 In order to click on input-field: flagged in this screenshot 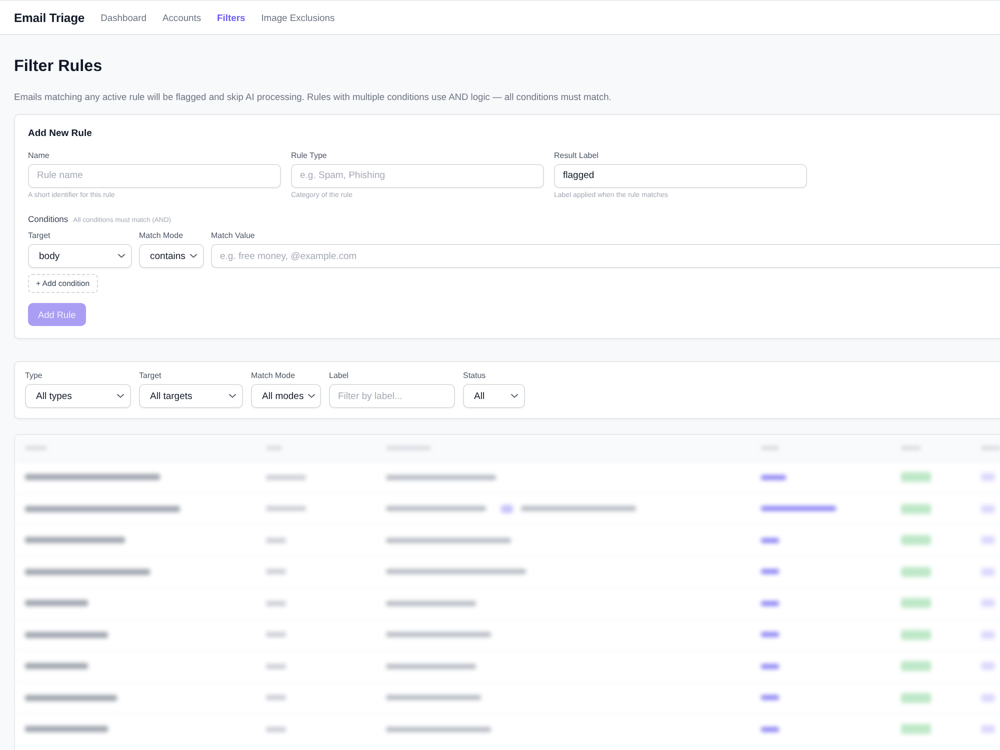, I will do `click(680, 176)`.